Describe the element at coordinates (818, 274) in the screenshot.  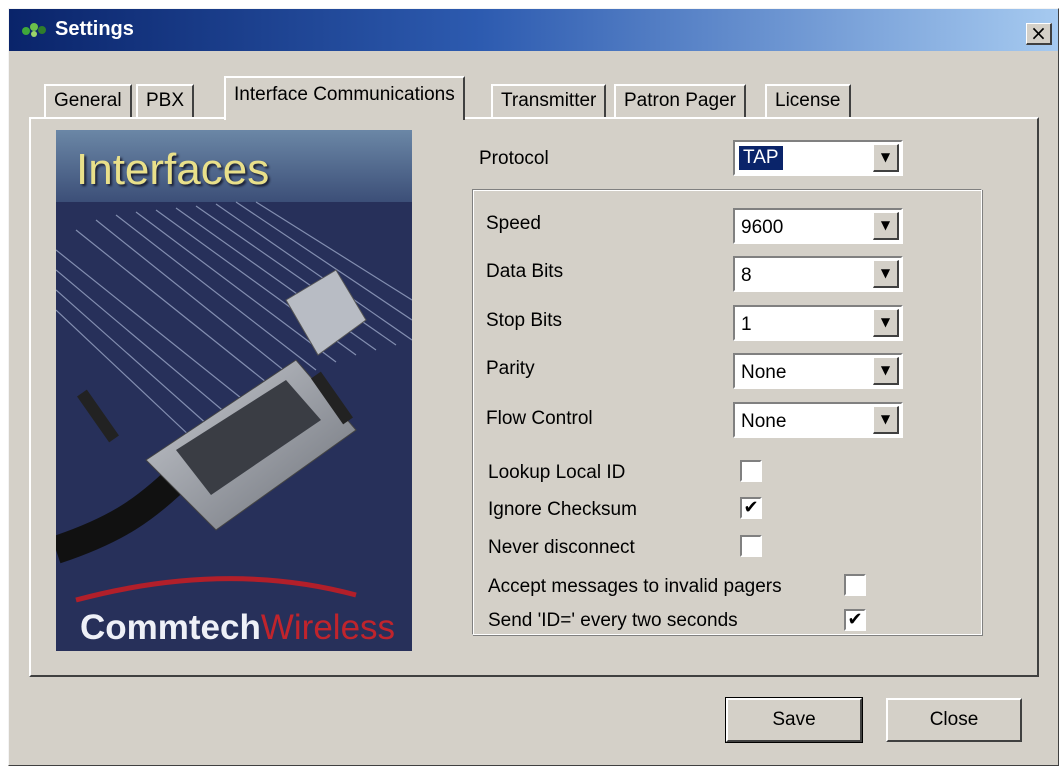
I see `data-bits-select: 8 ▼` at that location.